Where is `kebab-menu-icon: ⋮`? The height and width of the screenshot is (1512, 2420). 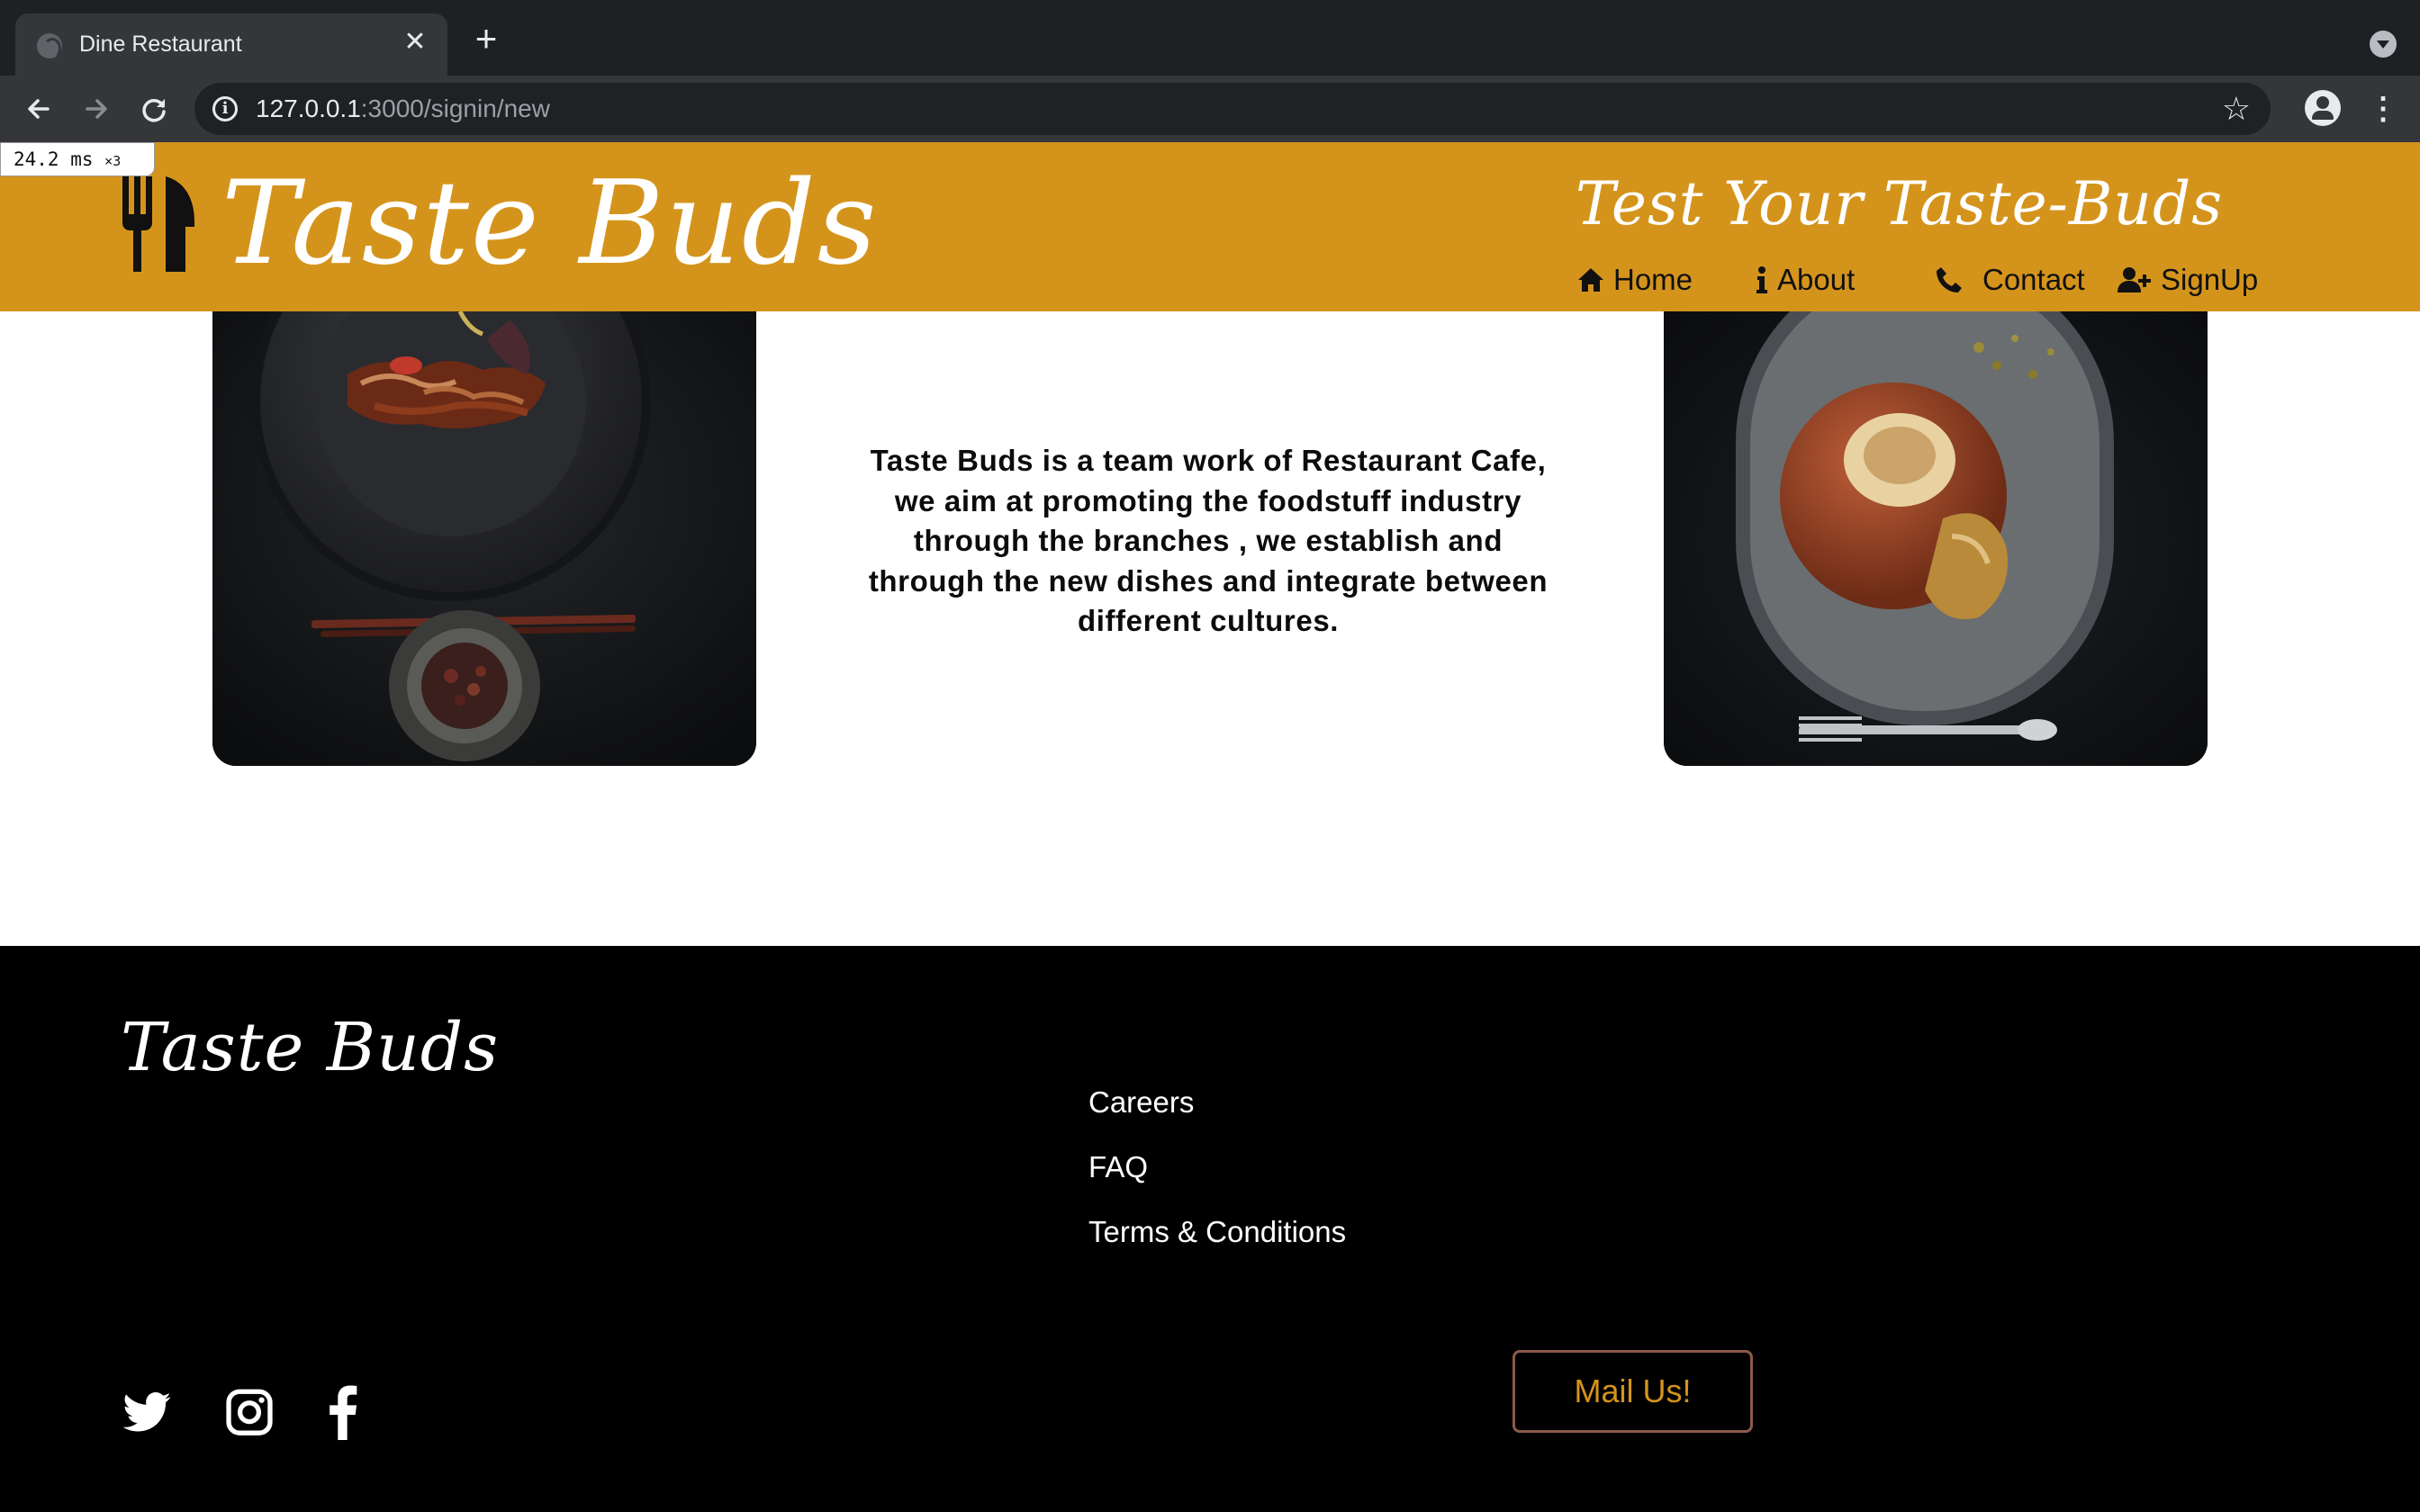
kebab-menu-icon: ⋮ is located at coordinates (2383, 109).